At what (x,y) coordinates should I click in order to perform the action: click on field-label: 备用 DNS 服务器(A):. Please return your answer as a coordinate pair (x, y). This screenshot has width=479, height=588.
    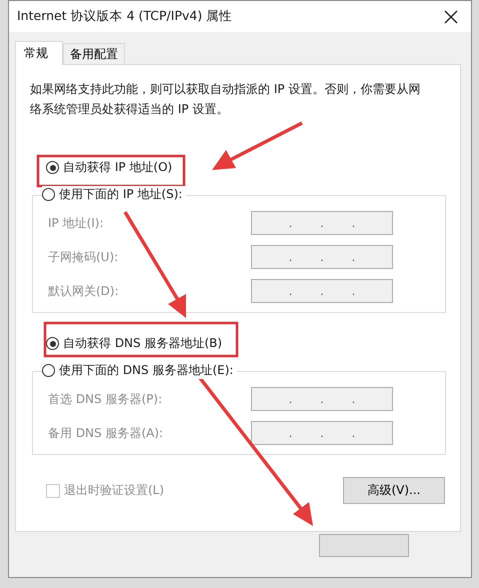
    Looking at the image, I should click on (106, 433).